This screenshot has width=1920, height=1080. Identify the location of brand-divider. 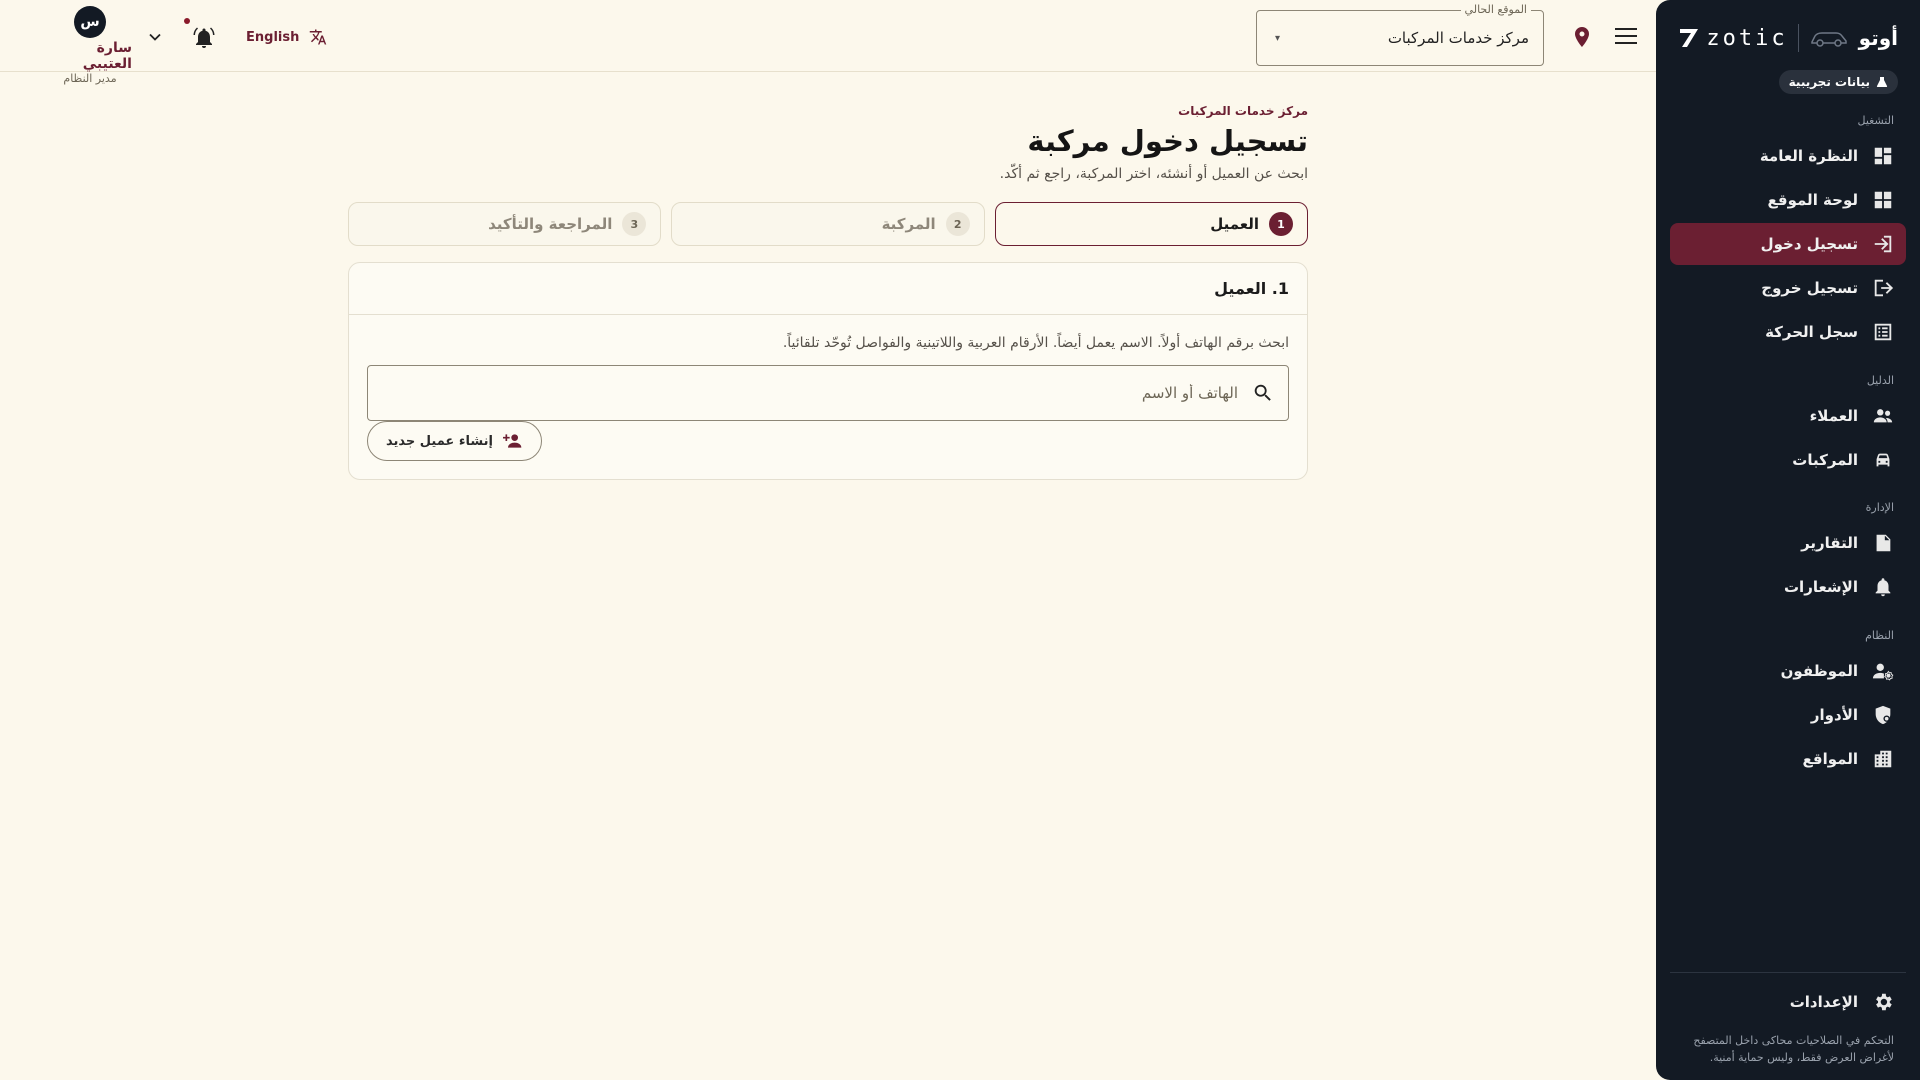
(1798, 38).